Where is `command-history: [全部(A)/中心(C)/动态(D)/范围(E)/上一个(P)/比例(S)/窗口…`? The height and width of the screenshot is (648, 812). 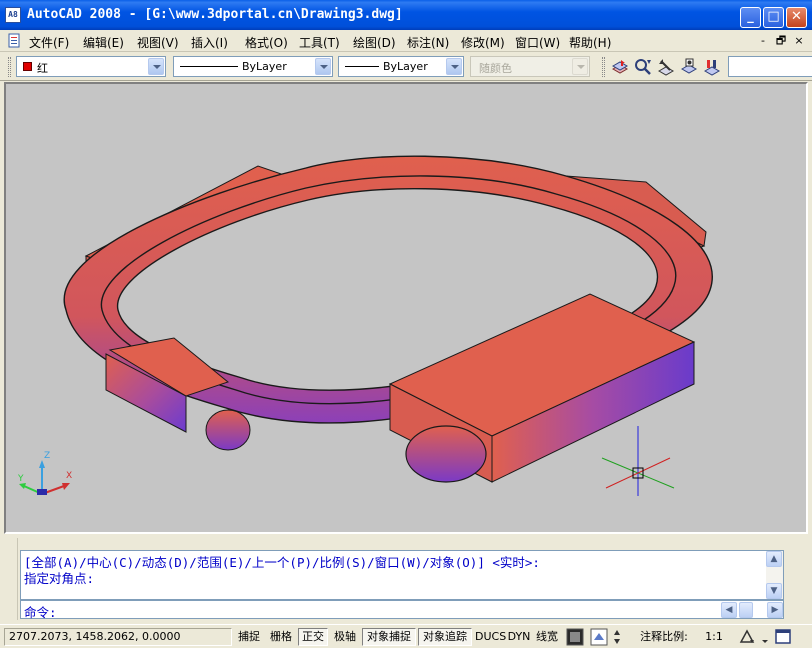
command-history: [全部(A)/中心(C)/动态(D)/范围(E)/上一个(P)/比例(S)/窗口… is located at coordinates (402, 575).